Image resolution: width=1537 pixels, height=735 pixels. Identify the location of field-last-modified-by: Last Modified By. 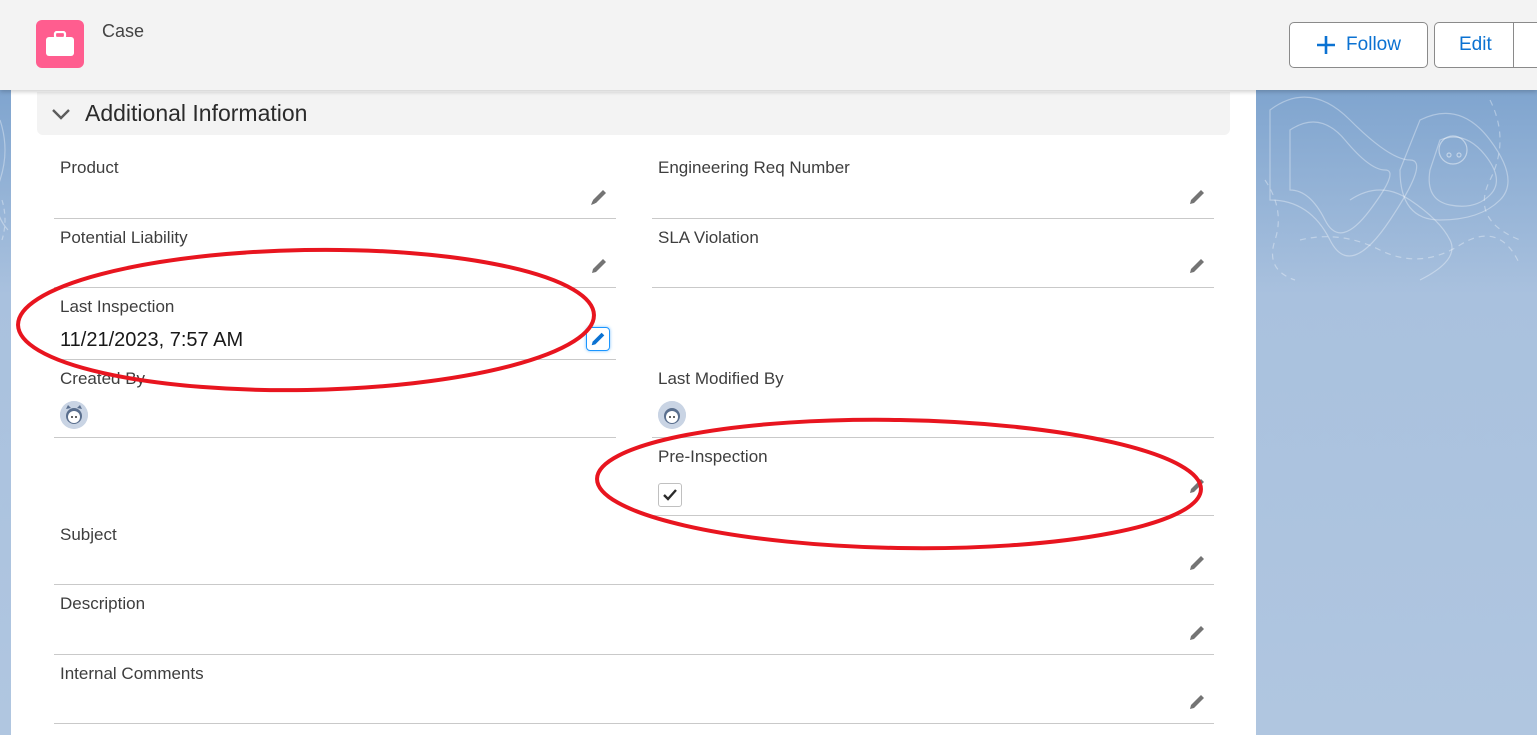
(933, 399).